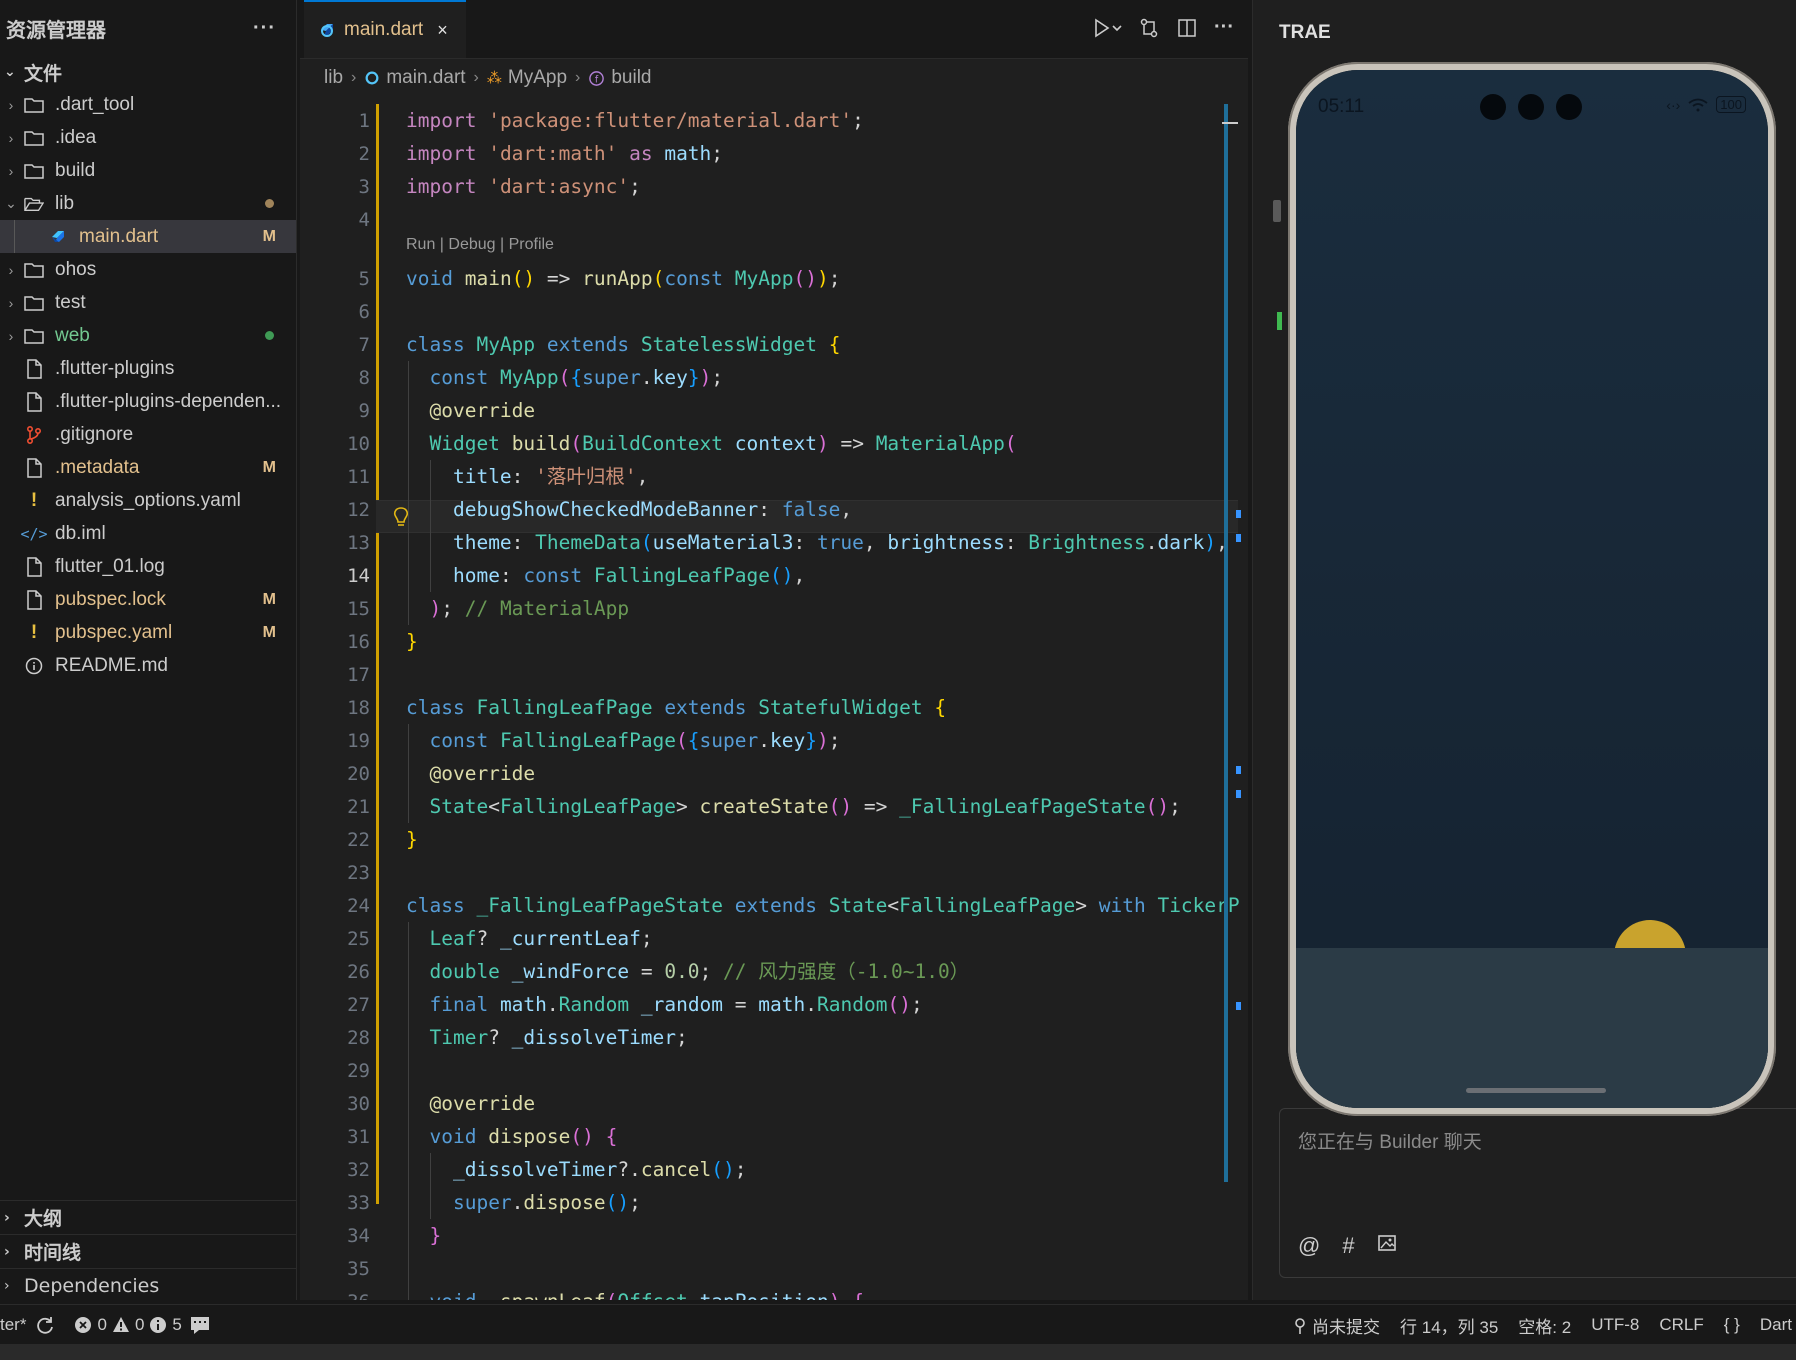 The height and width of the screenshot is (1360, 1796). What do you see at coordinates (148, 1251) in the screenshot?
I see `timeline-section: › 时间线` at bounding box center [148, 1251].